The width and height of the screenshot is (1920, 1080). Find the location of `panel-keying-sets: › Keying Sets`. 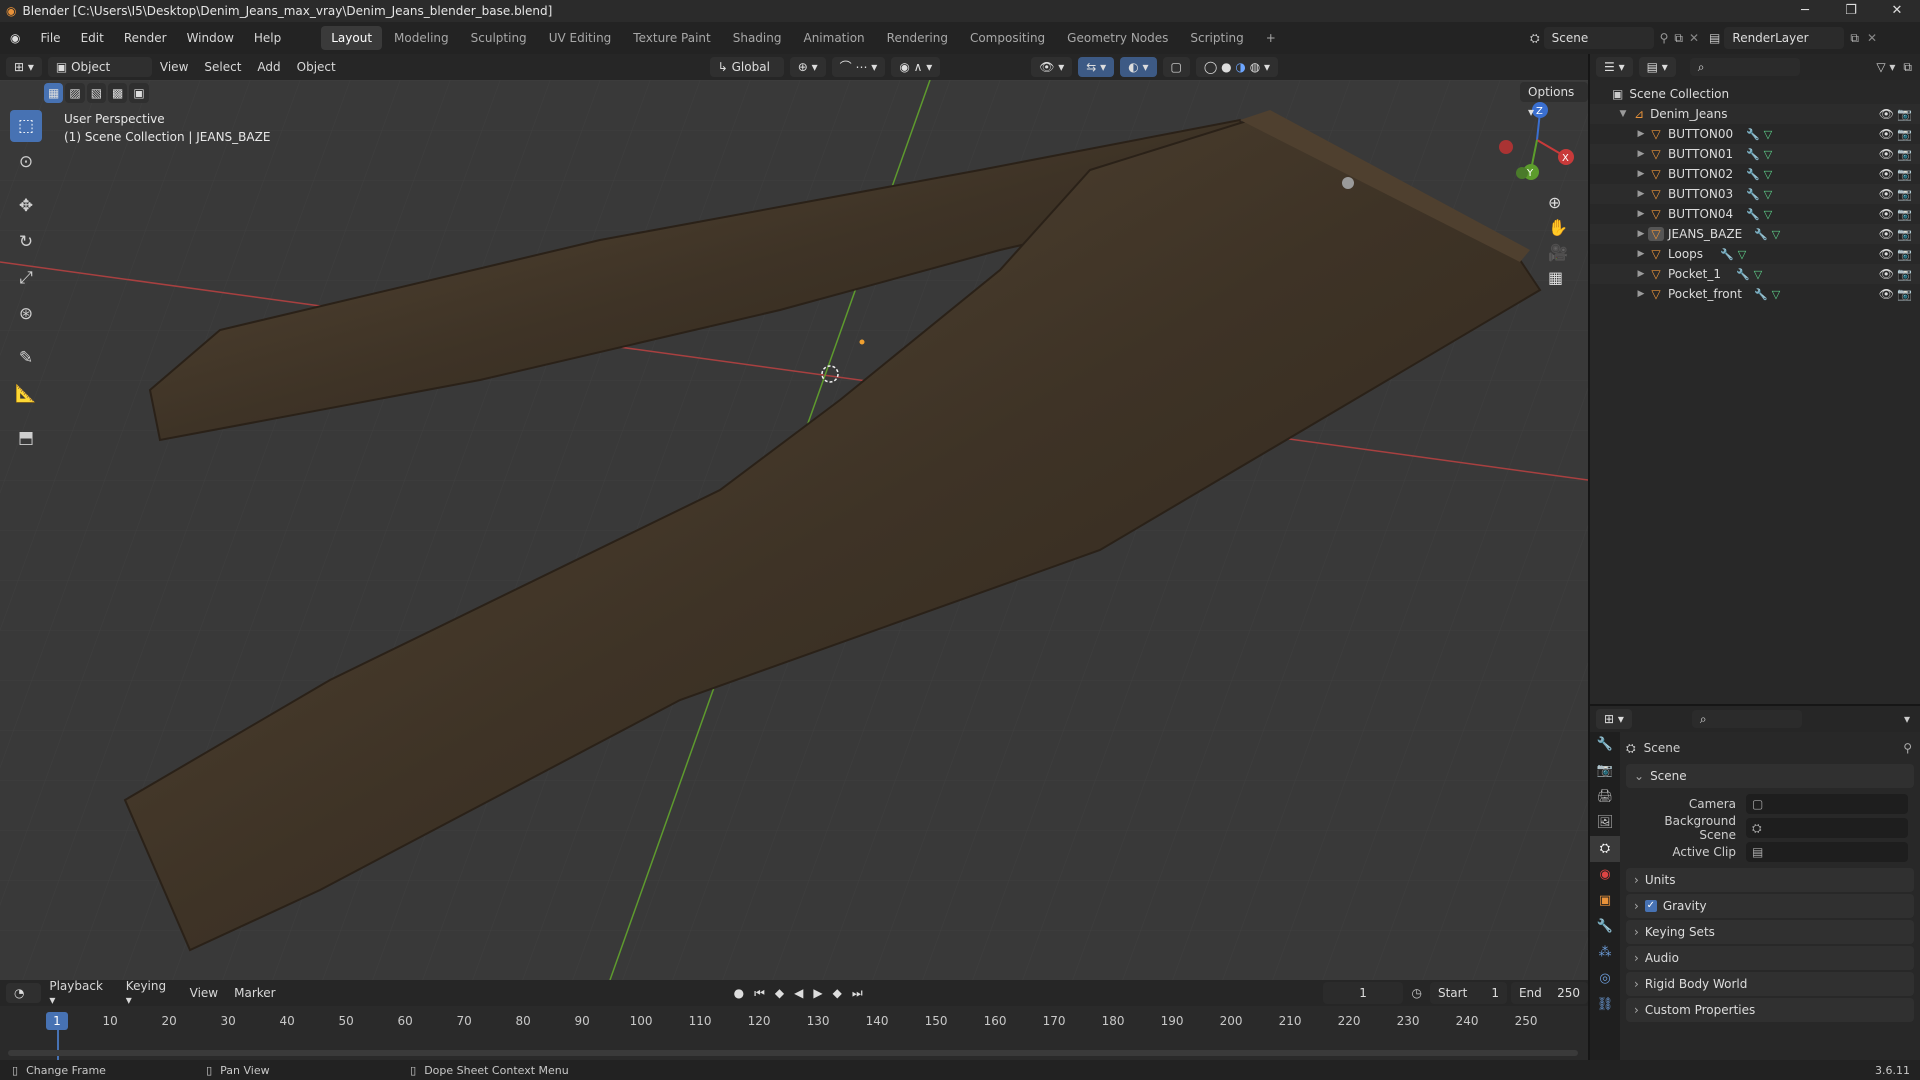

panel-keying-sets: › Keying Sets is located at coordinates (1770, 932).